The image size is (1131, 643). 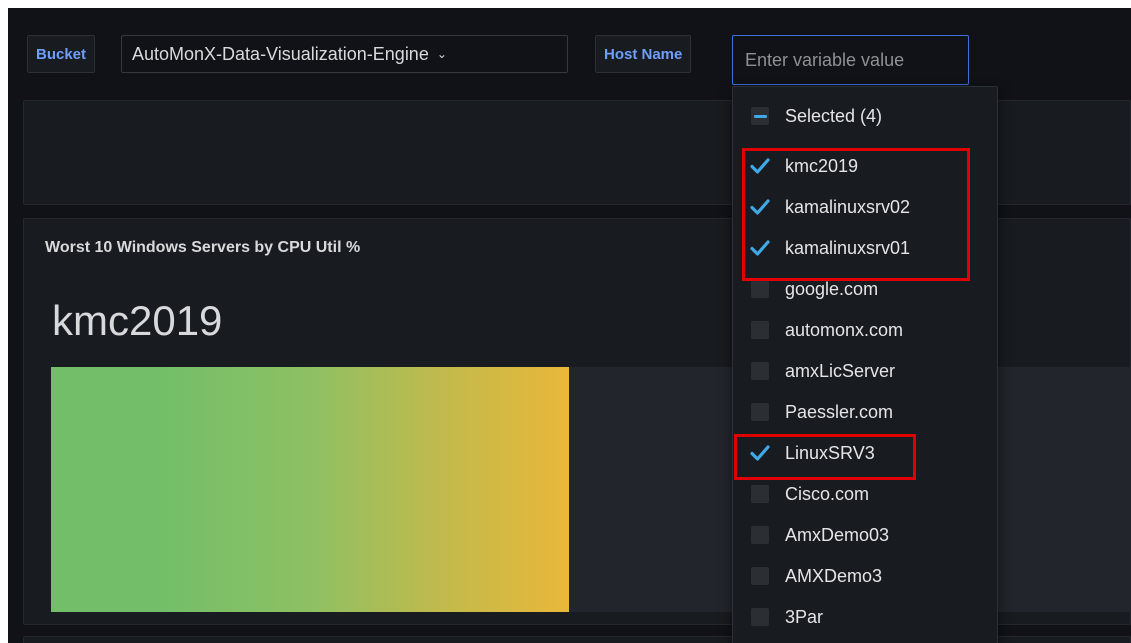 What do you see at coordinates (280, 53) in the screenshot?
I see `bucket-select-value: AutoMonX-Data-Visualization-Engine` at bounding box center [280, 53].